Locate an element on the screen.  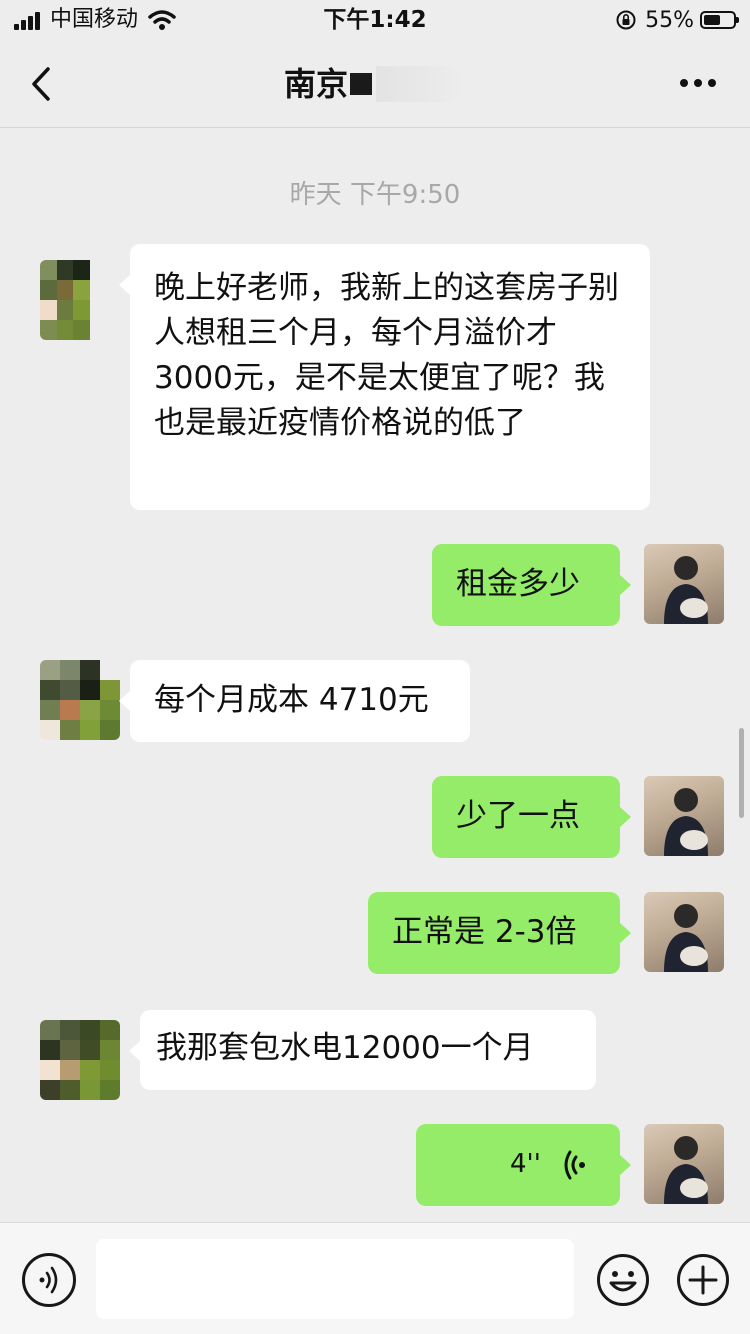
message-bubble: 正常是 2-3倍 is located at coordinates (499, 933).